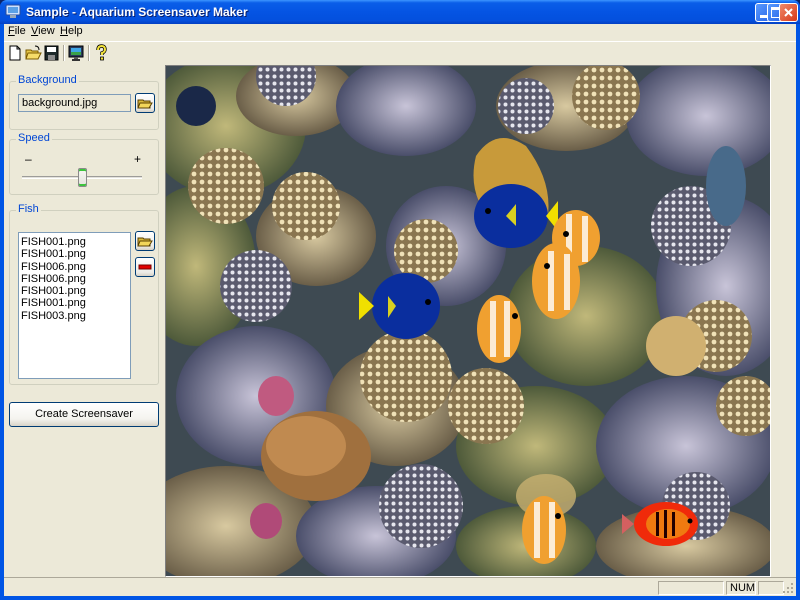 The height and width of the screenshot is (600, 800). What do you see at coordinates (691, 588) in the screenshot?
I see `status-indicator-caps` at bounding box center [691, 588].